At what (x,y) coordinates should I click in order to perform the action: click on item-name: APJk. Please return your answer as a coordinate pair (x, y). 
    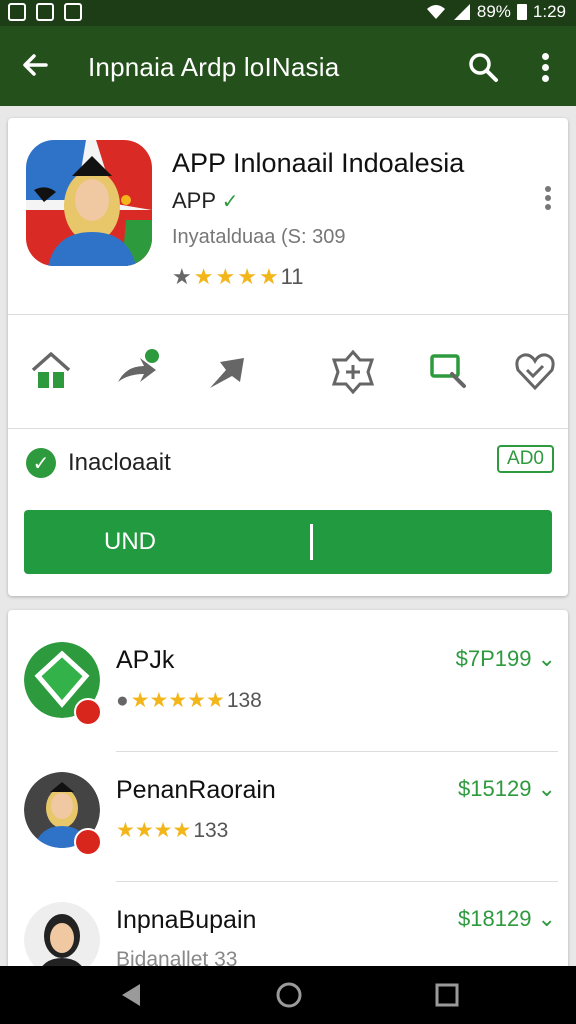
    Looking at the image, I should click on (145, 660).